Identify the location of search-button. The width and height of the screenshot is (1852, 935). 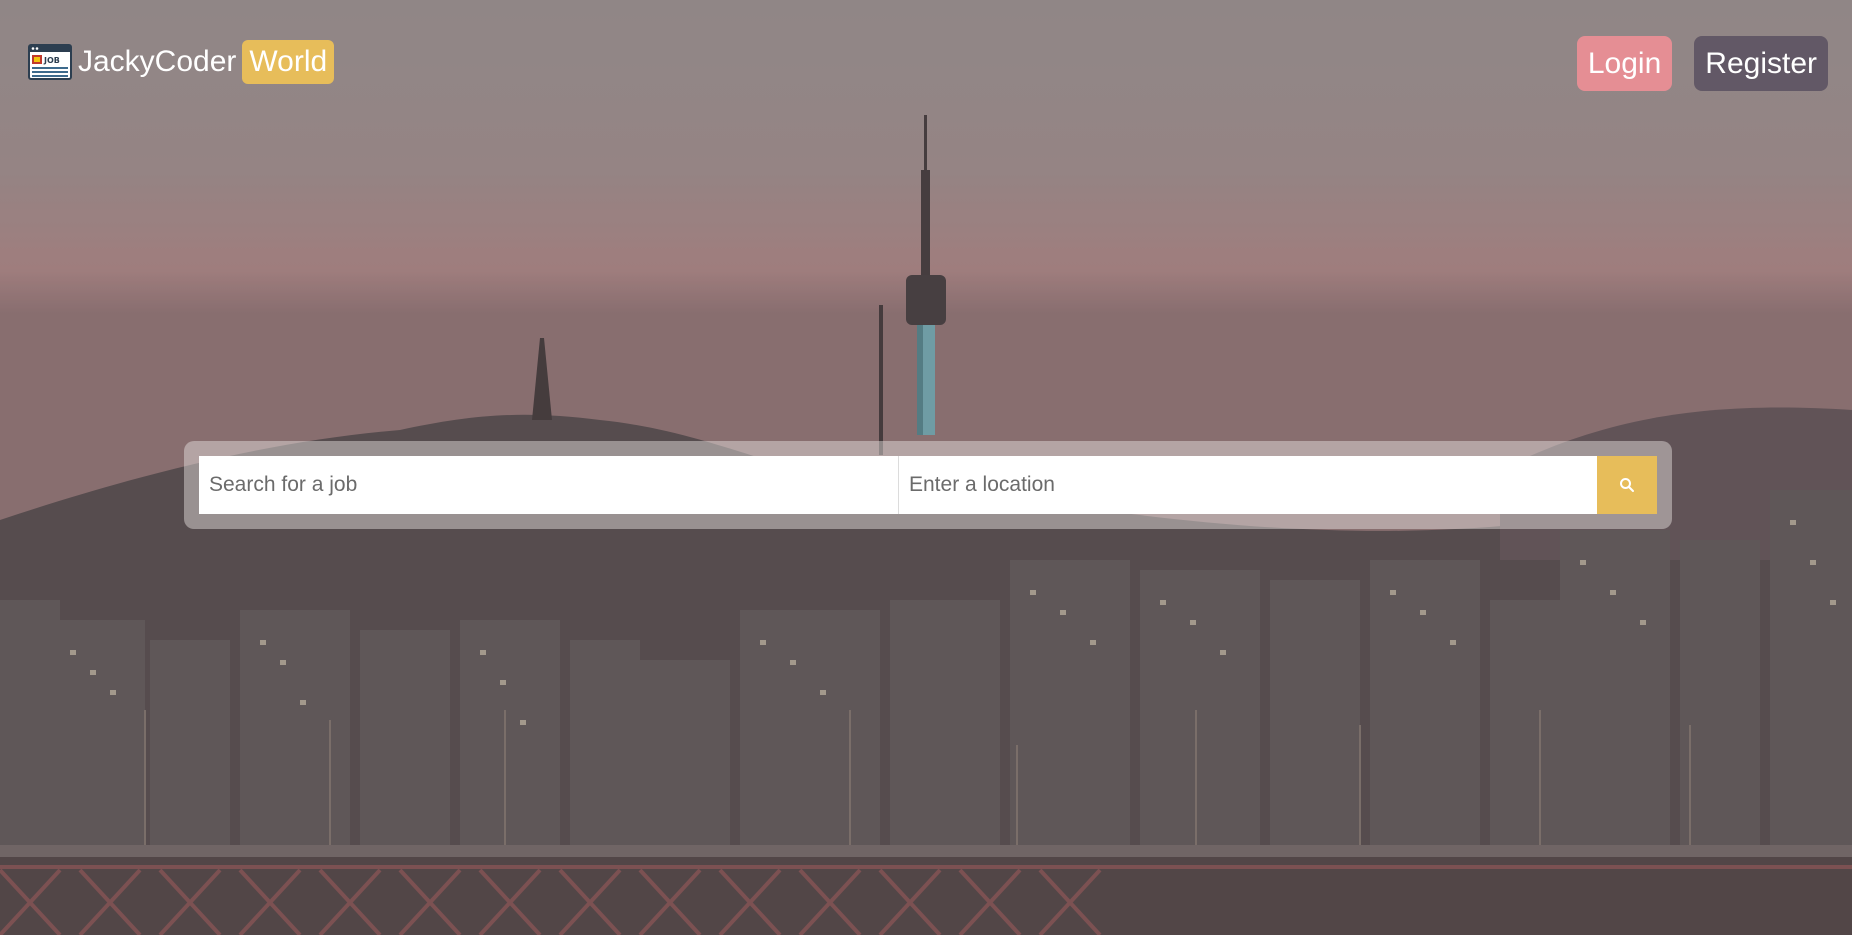
(1627, 485).